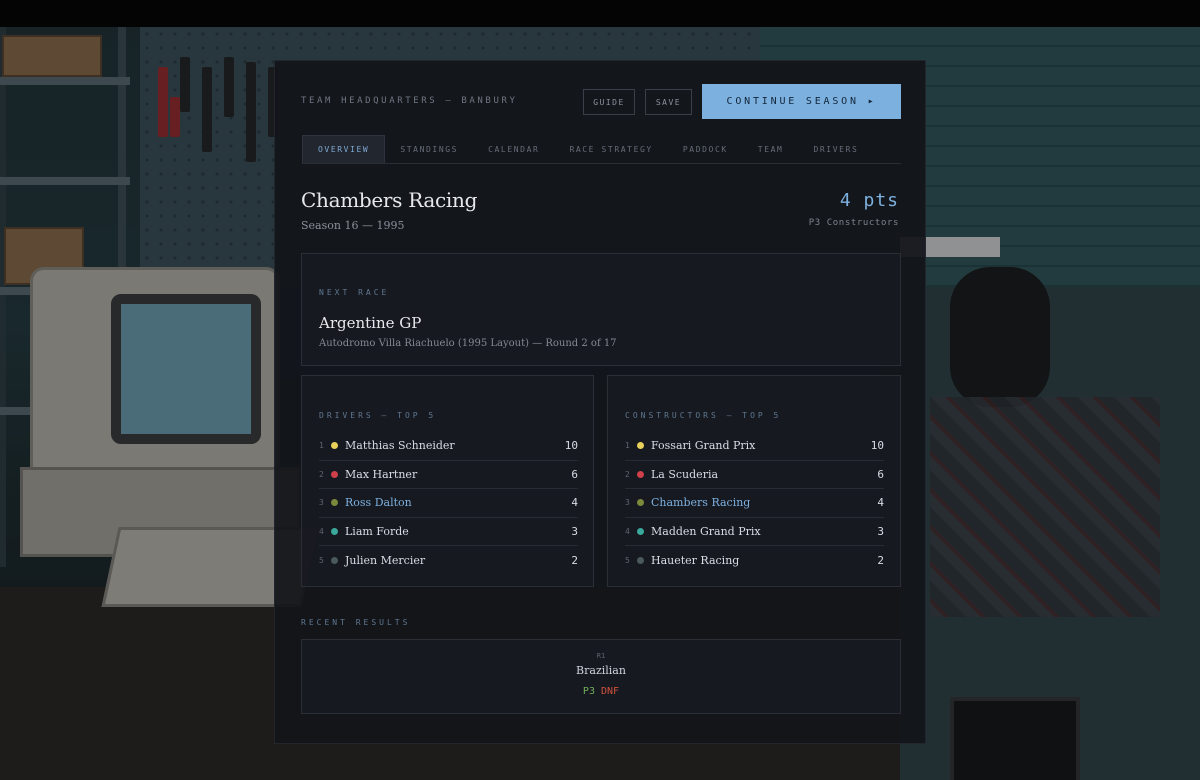  I want to click on tool-trolley, so click(1015, 738).